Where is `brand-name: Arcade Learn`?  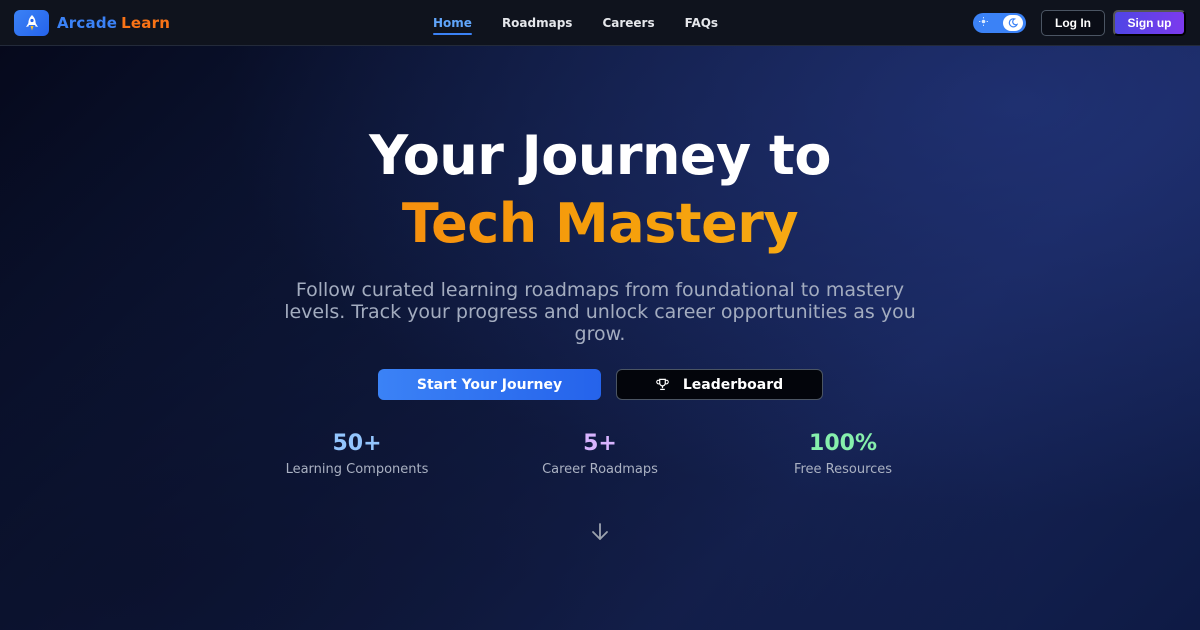
brand-name: Arcade Learn is located at coordinates (113, 23).